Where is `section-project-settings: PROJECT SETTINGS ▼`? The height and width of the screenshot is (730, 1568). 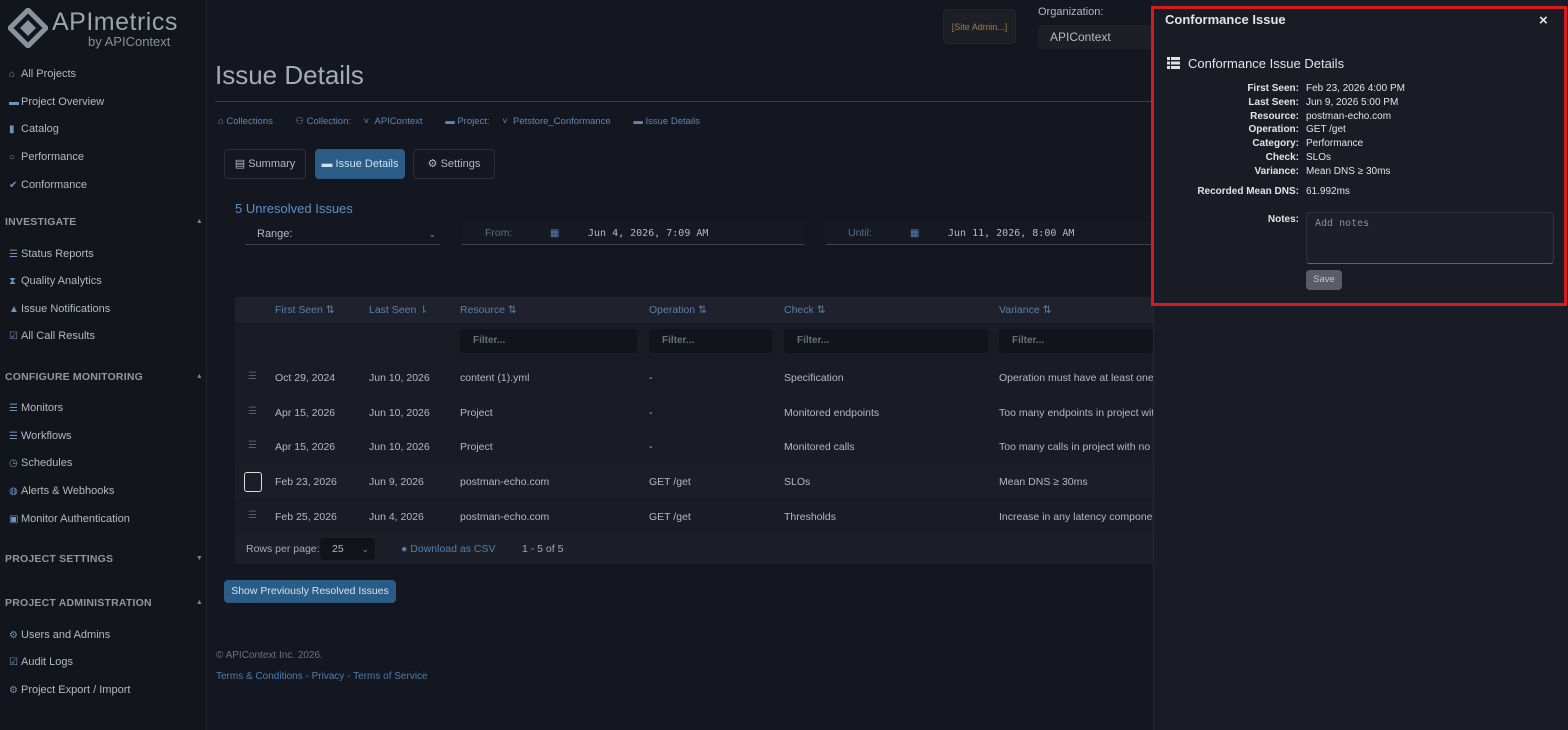 section-project-settings: PROJECT SETTINGS ▼ is located at coordinates (104, 559).